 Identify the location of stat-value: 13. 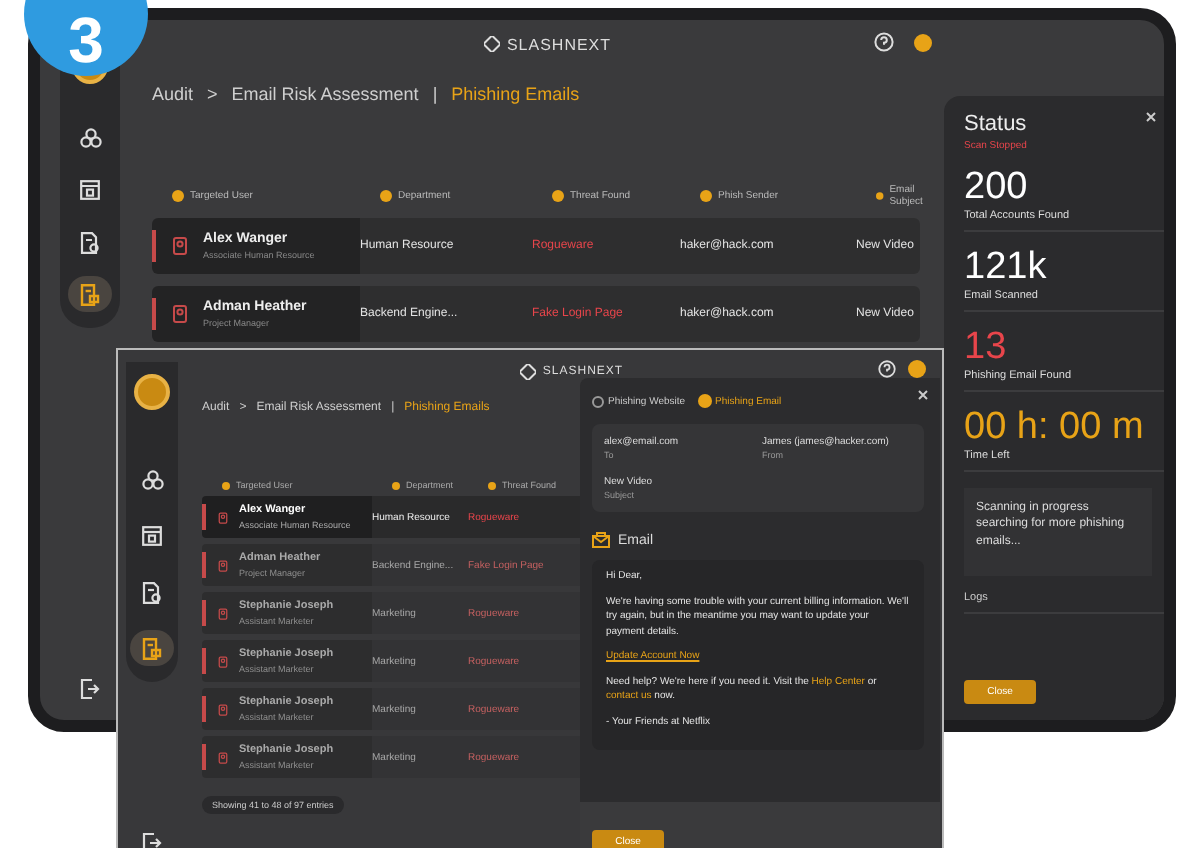
(986, 347).